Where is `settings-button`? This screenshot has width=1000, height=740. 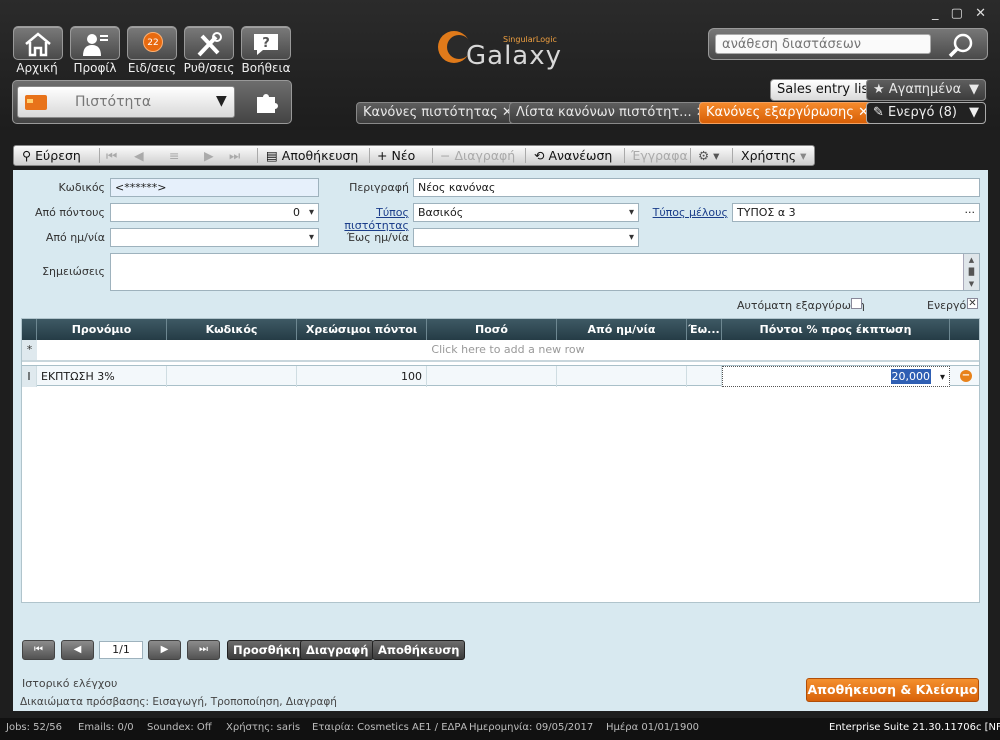
settings-button is located at coordinates (209, 43).